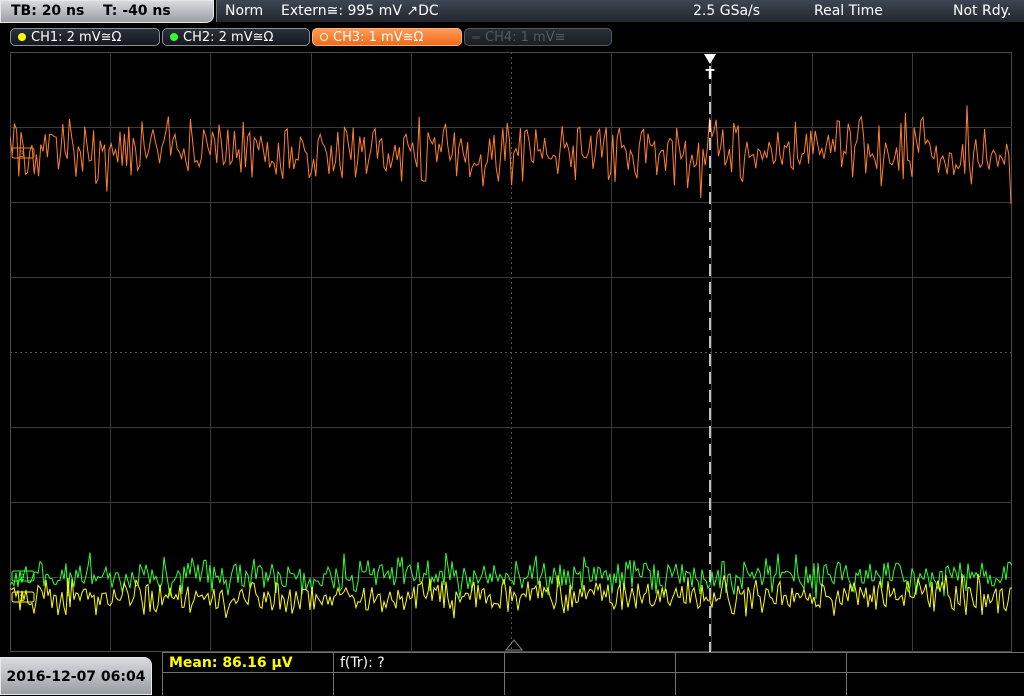 The width and height of the screenshot is (1024, 696). I want to click on acquisition-mode: Real Time, so click(848, 11).